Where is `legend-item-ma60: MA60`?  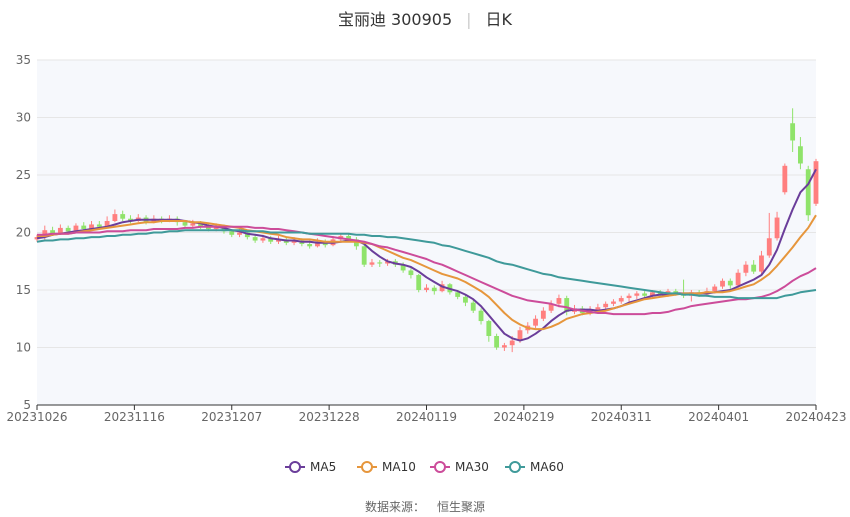 legend-item-ma60: MA60 is located at coordinates (534, 467).